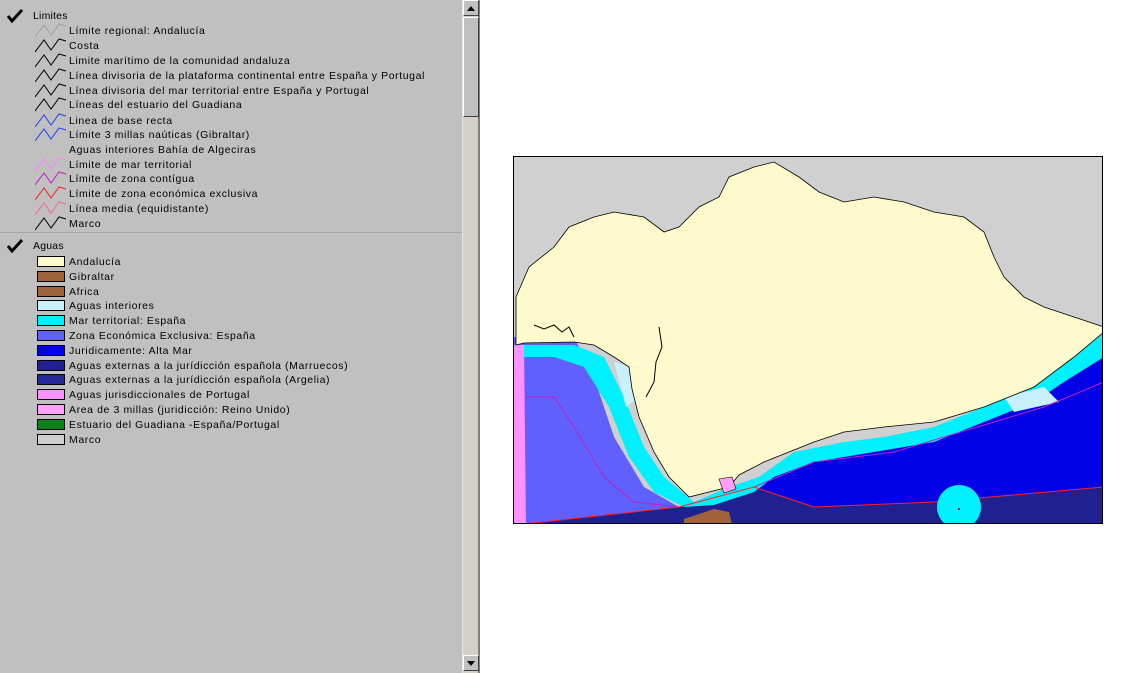 This screenshot has width=1130, height=673. What do you see at coordinates (174, 424) in the screenshot?
I see `legend-item-label: Estuario del Guadiana -España/Portugal` at bounding box center [174, 424].